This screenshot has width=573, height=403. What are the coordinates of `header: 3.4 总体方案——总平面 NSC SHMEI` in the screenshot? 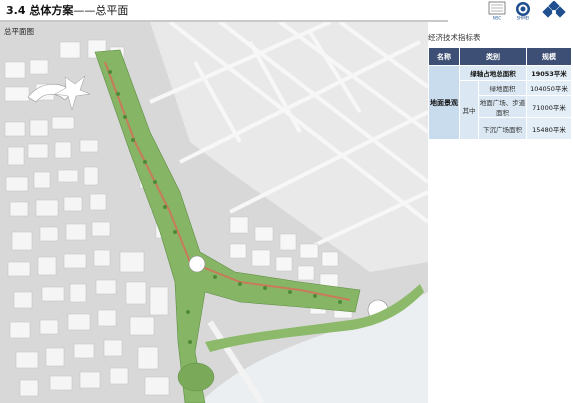 It's located at (286, 11).